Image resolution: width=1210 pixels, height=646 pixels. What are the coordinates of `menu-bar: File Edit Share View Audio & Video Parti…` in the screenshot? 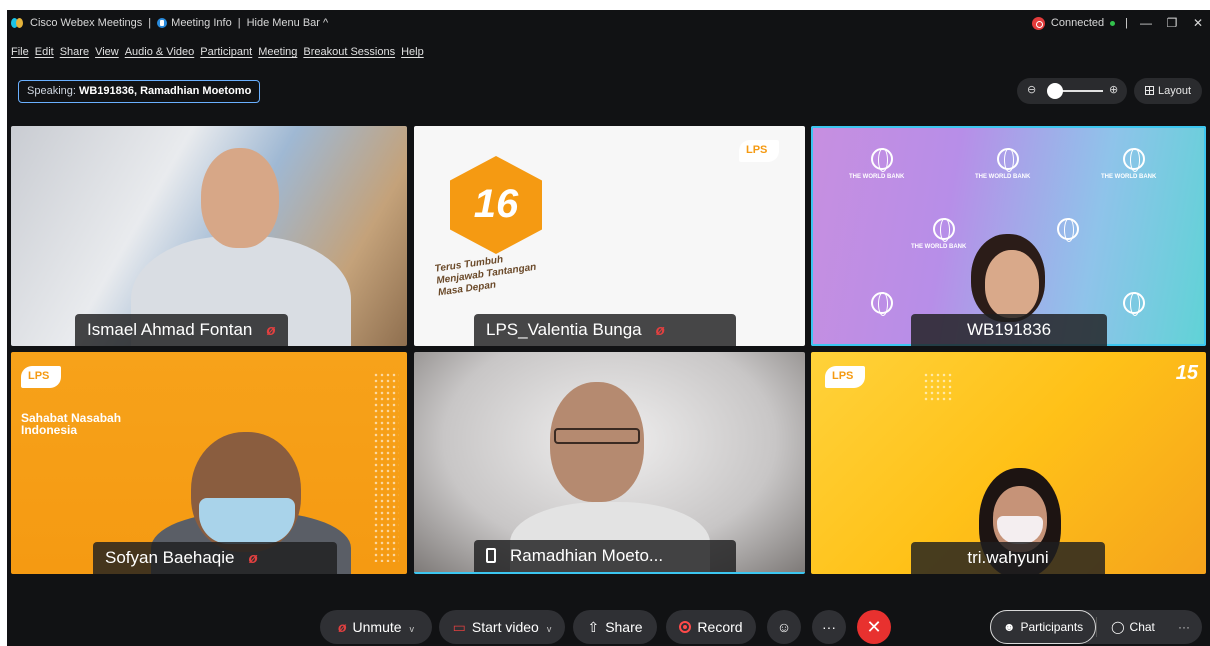 It's located at (217, 52).